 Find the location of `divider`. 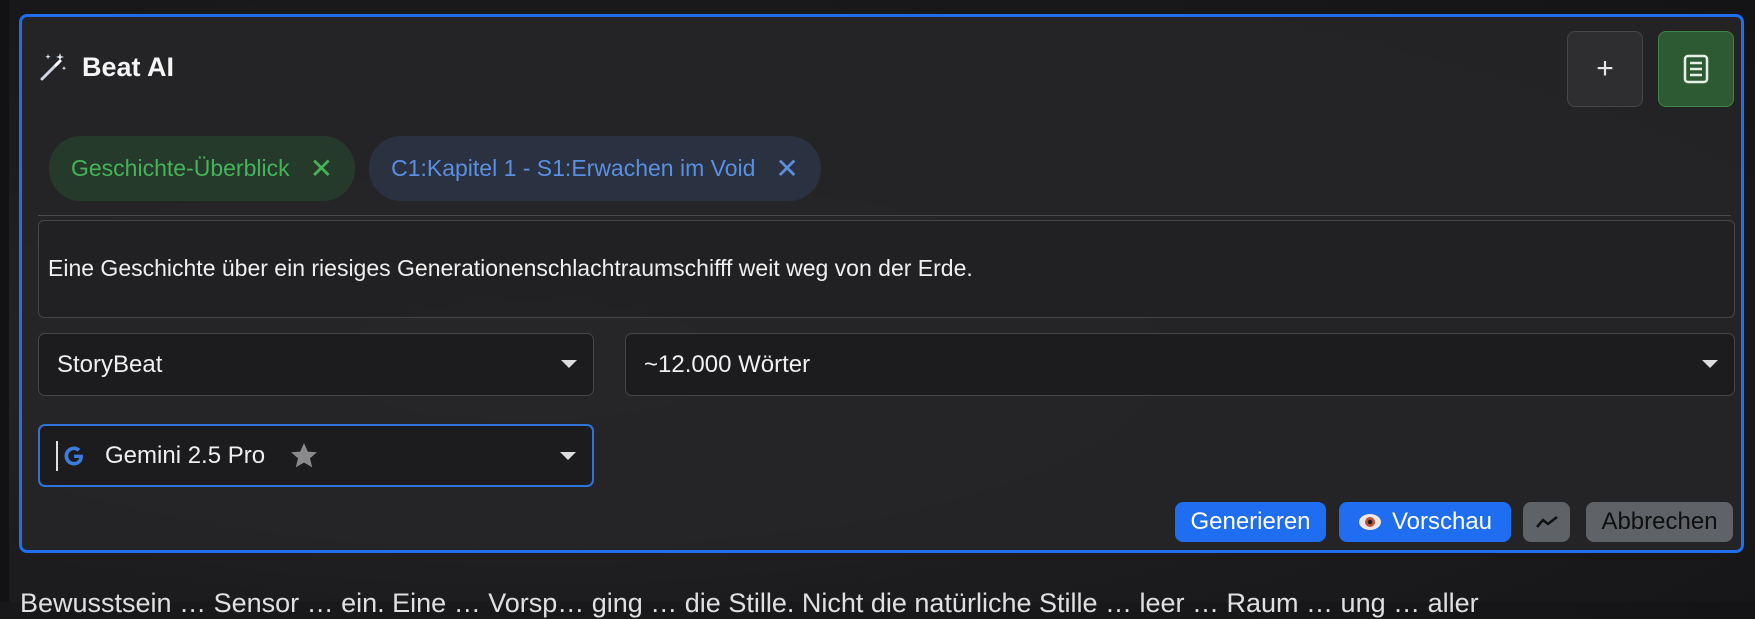

divider is located at coordinates (884, 215).